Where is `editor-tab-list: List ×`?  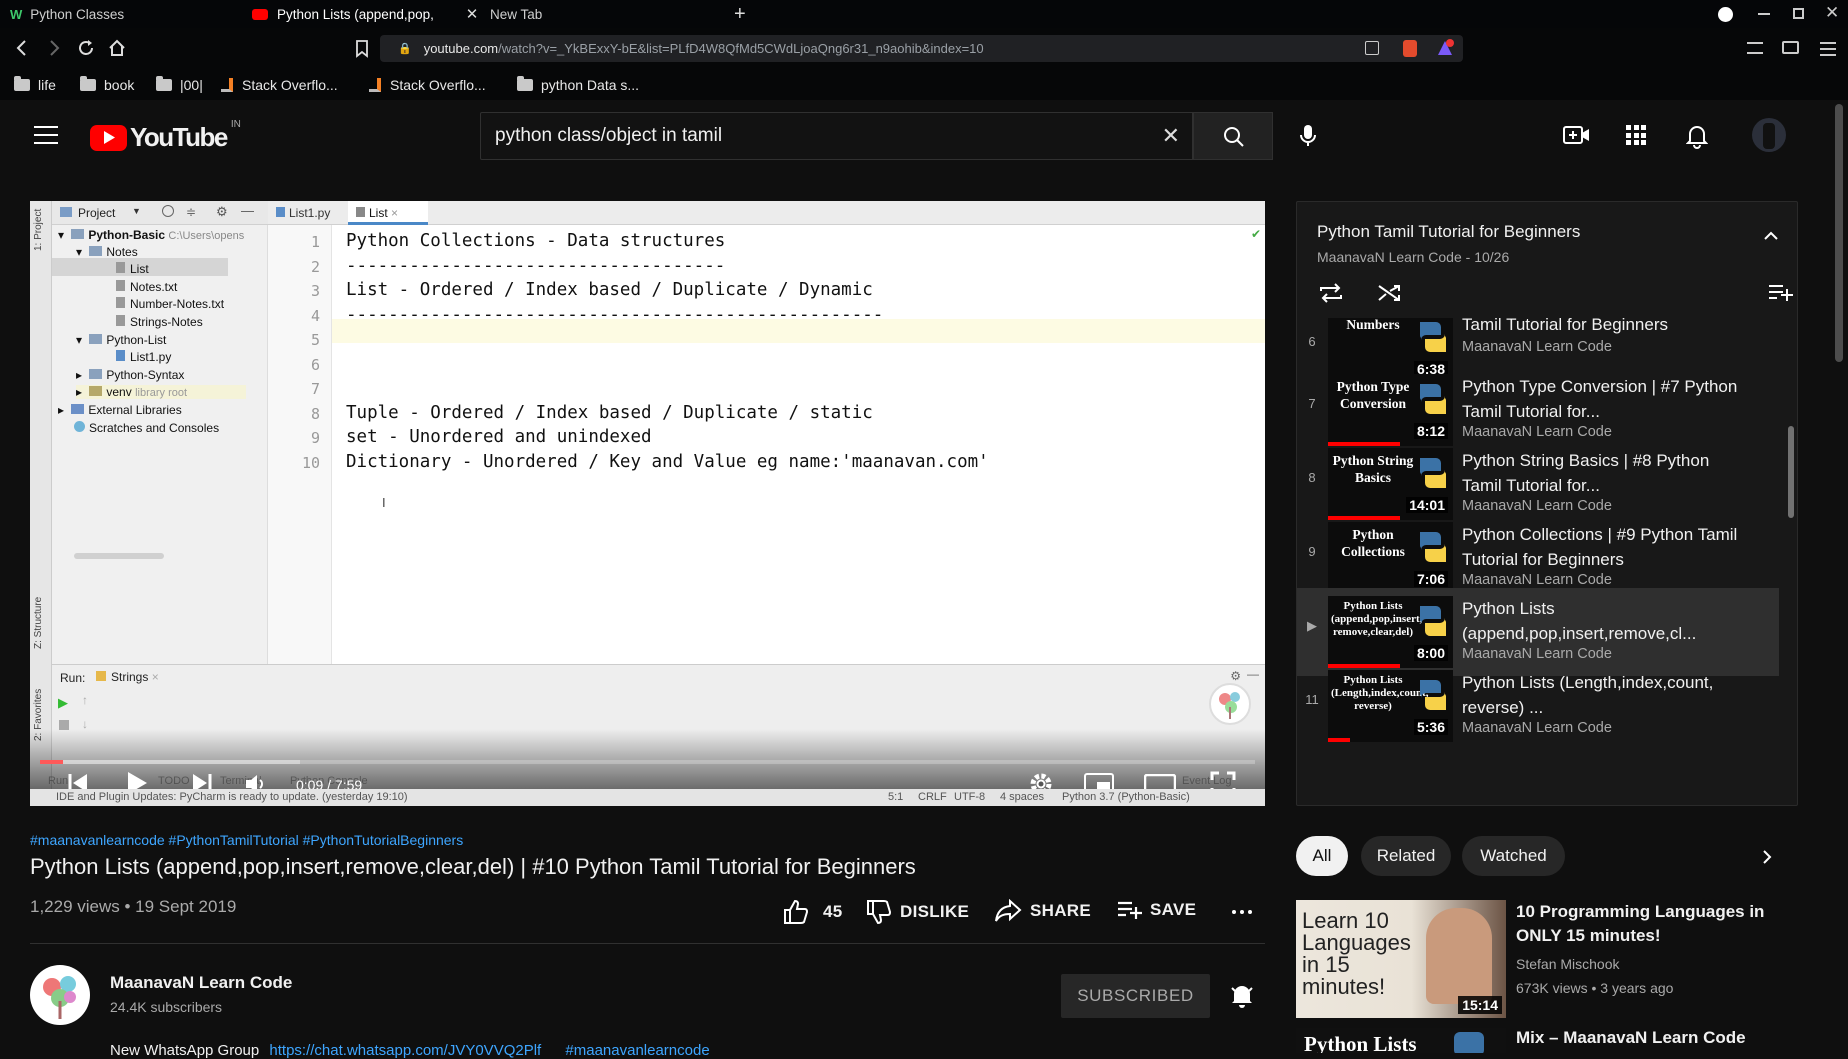
editor-tab-list: List × is located at coordinates (388, 213).